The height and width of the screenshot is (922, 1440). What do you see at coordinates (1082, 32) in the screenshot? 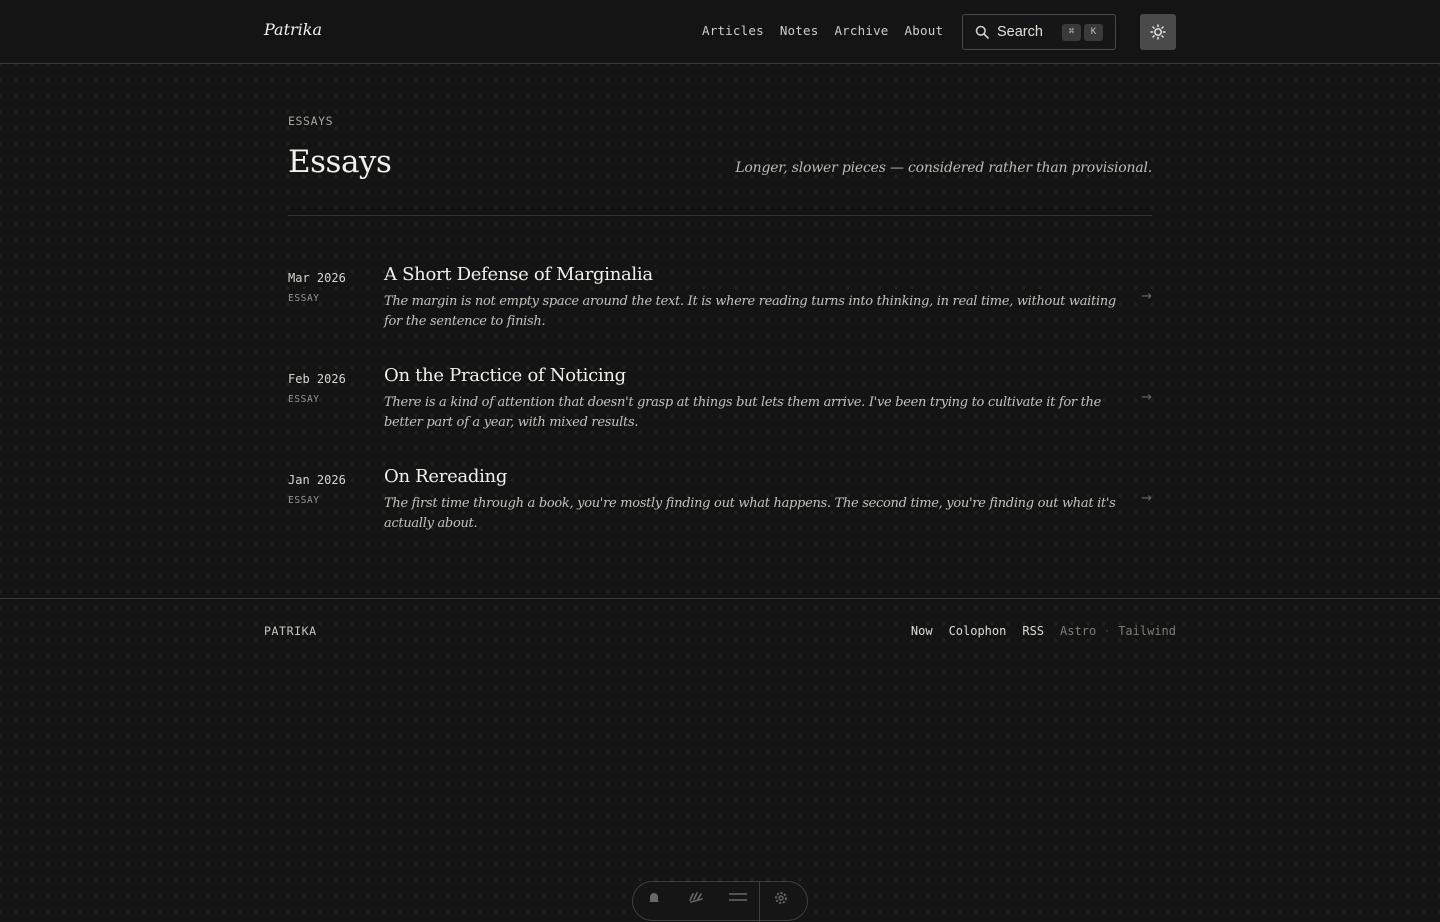
I see `search-shortcut: ⌘ K` at bounding box center [1082, 32].